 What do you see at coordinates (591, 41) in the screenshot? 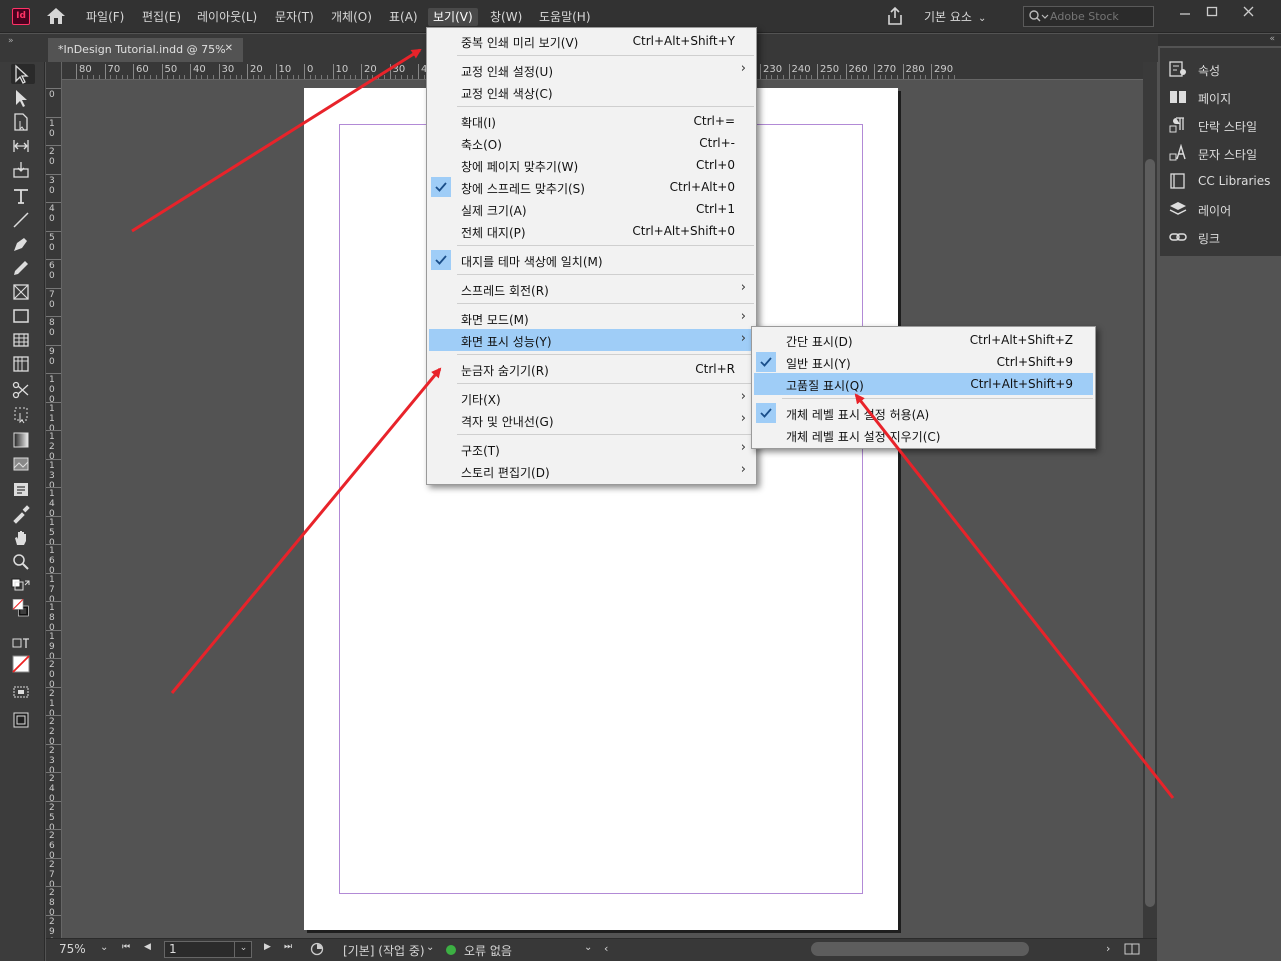
I see `menu-item-overprint-preview: 중복 인쇄 미리 보기(V) Ctrl+Alt+Shift+Y` at bounding box center [591, 41].